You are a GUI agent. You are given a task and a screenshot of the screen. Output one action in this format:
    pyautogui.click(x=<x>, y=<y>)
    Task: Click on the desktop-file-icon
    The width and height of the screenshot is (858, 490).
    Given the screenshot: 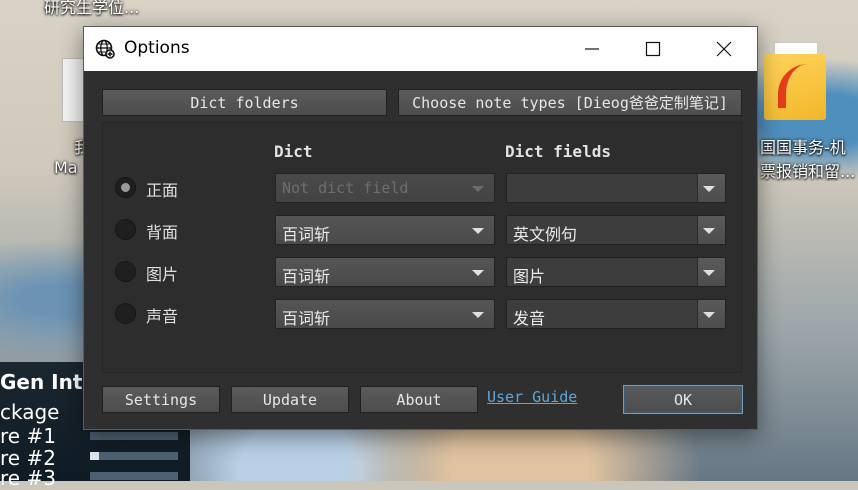 What is the action you would take?
    pyautogui.click(x=73, y=90)
    